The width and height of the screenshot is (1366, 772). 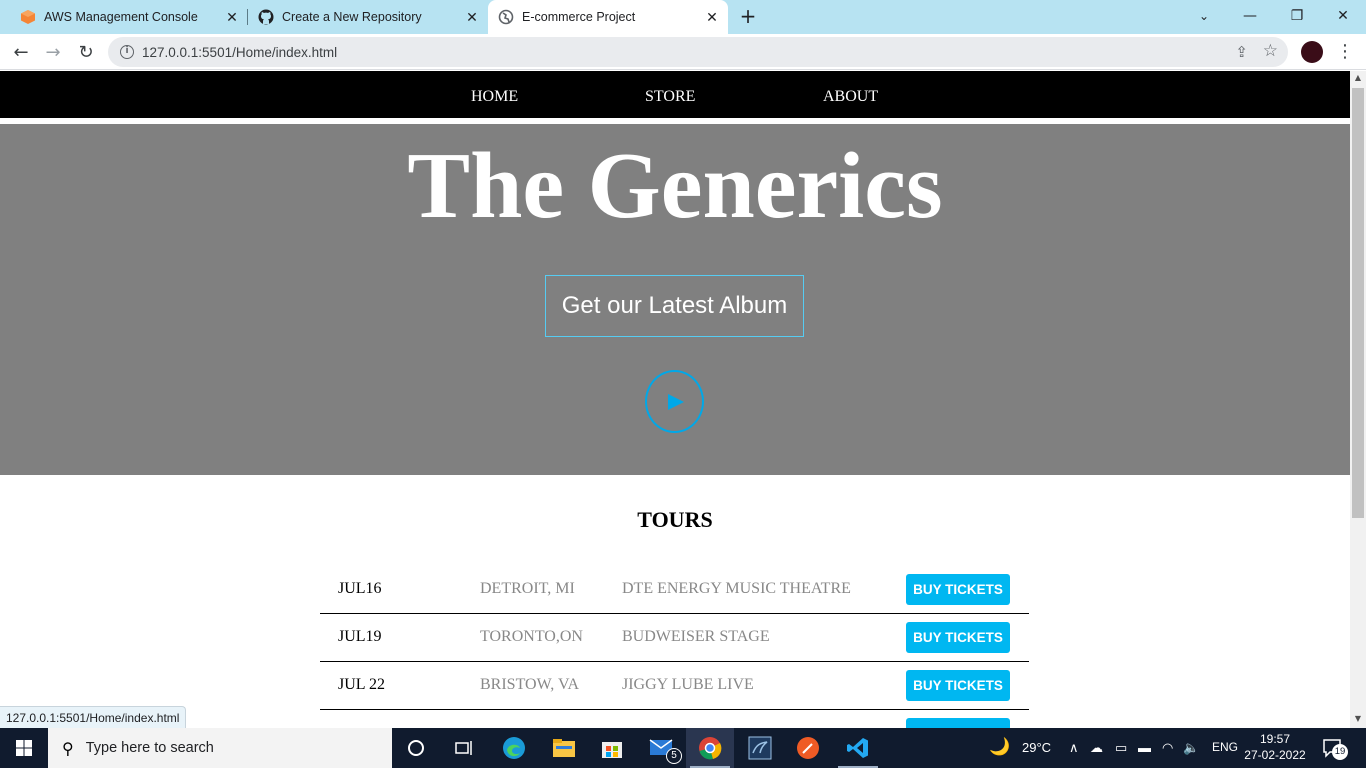 I want to click on search-icon: ⚲, so click(x=68, y=748).